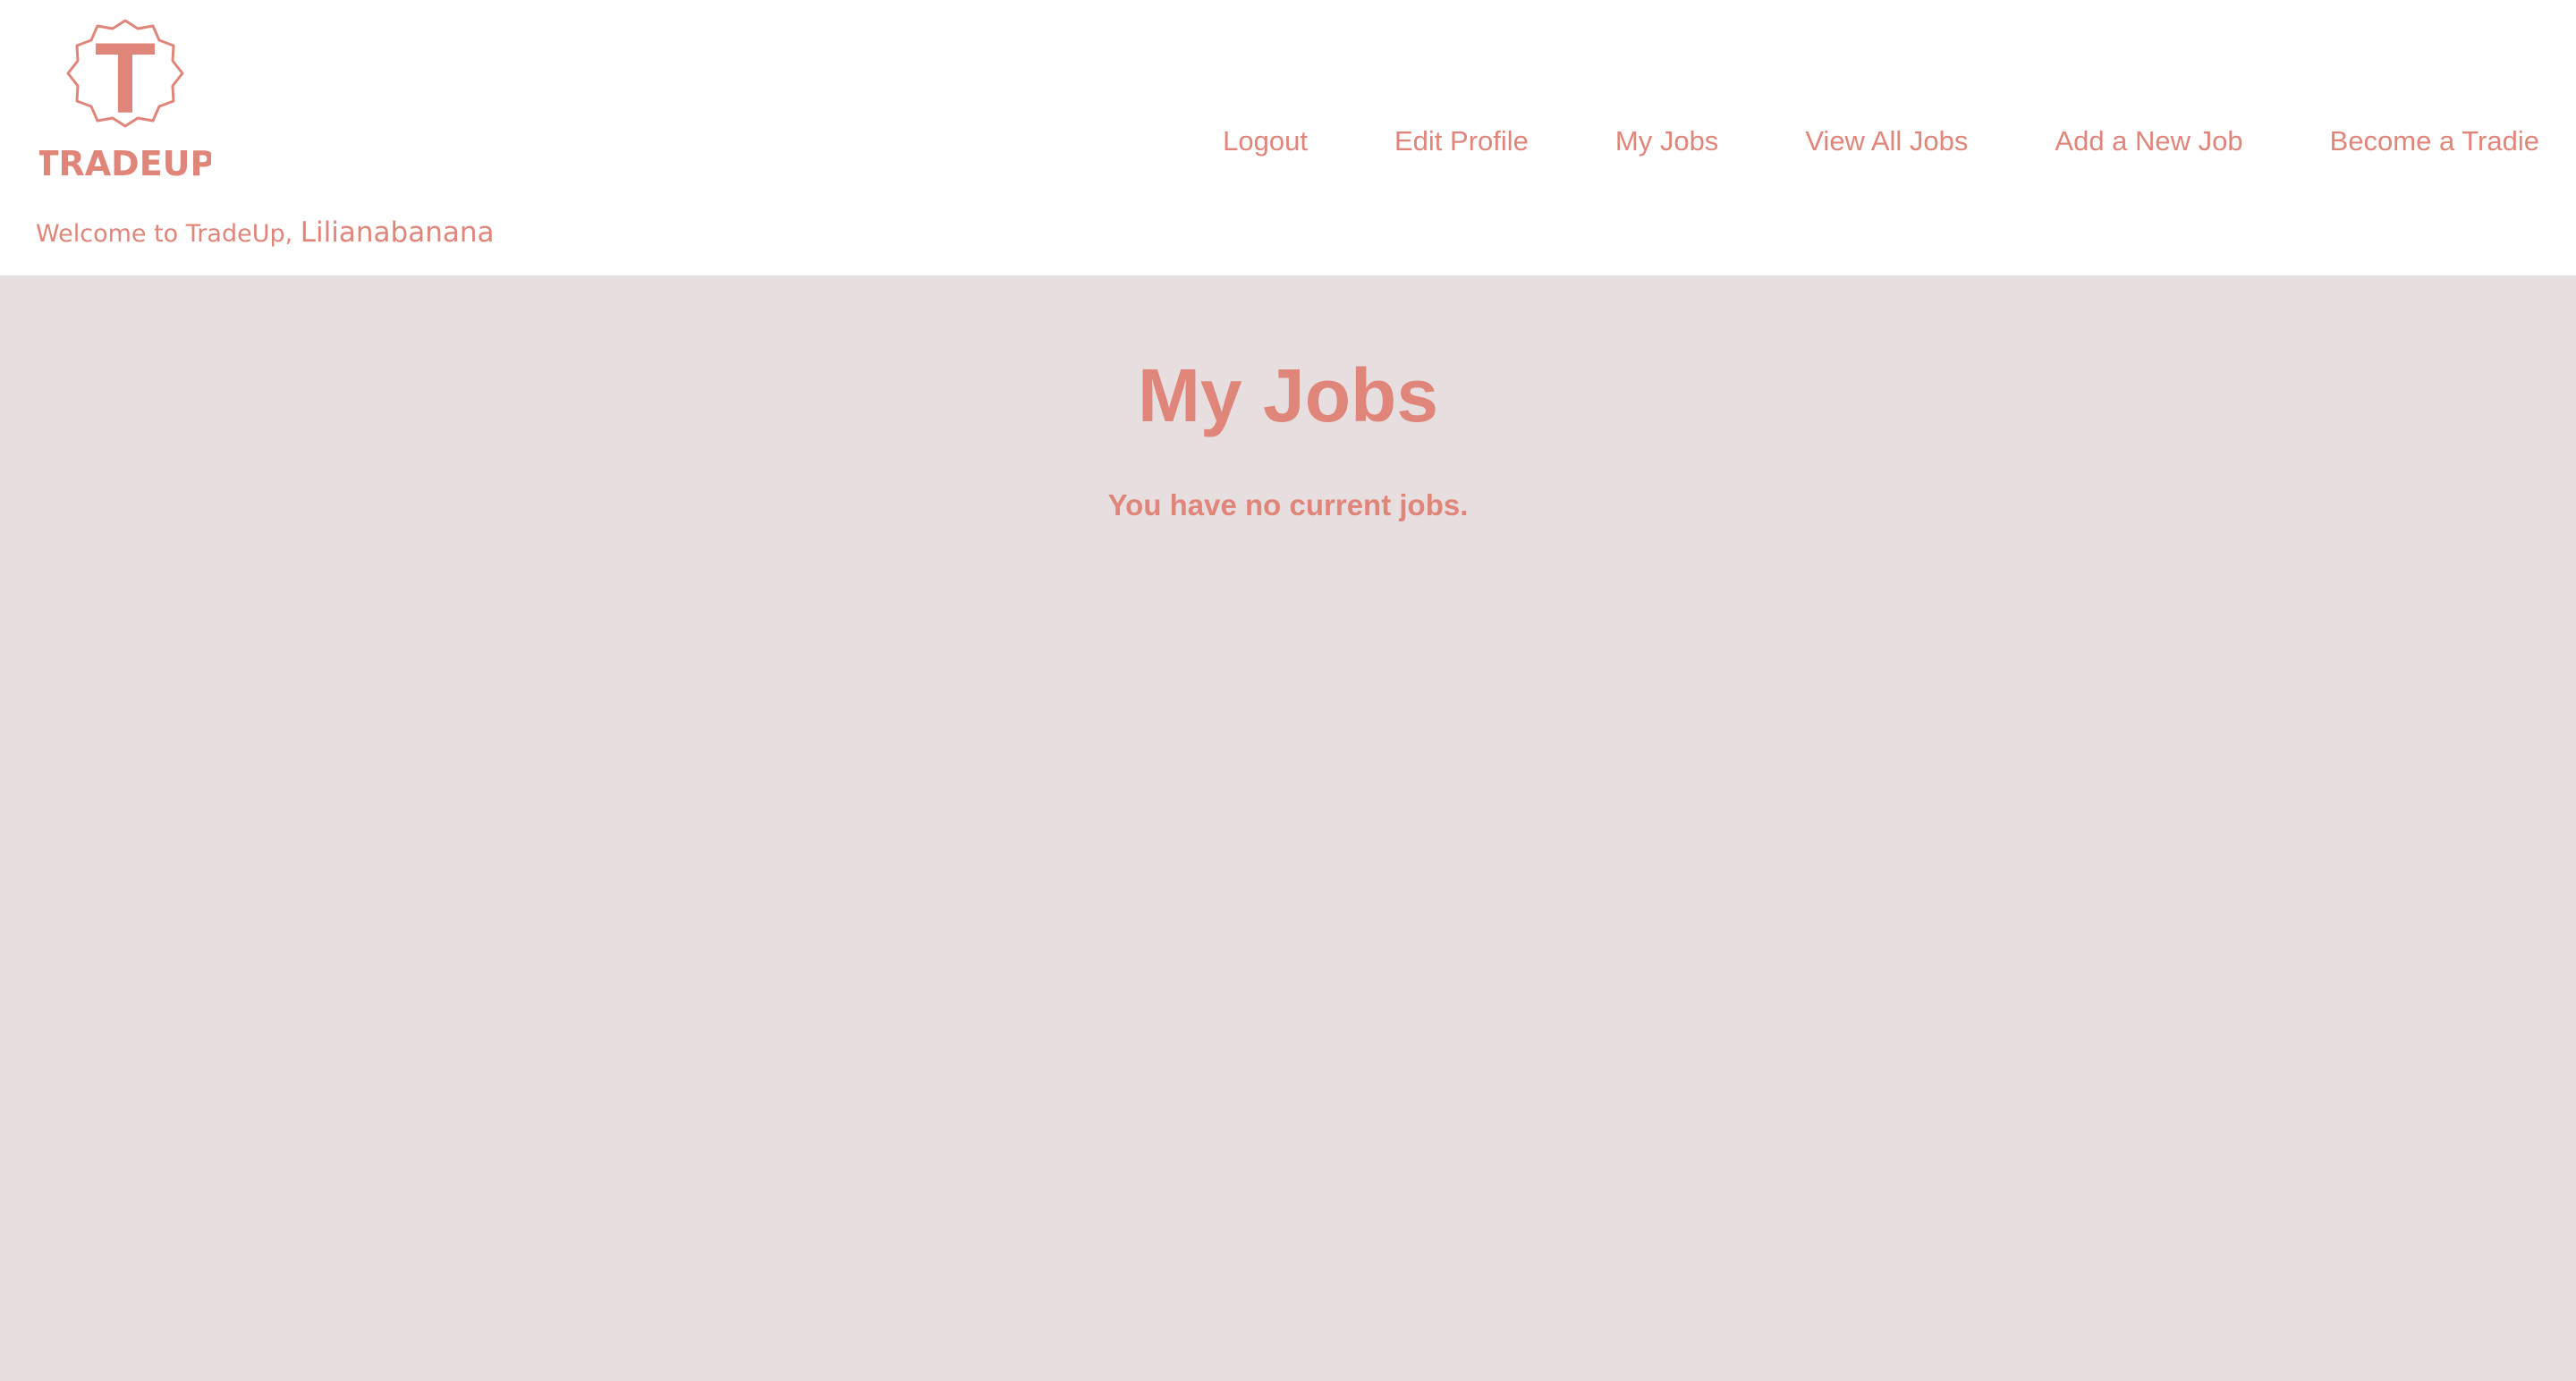 This screenshot has height=1381, width=2576. What do you see at coordinates (1288, 395) in the screenshot?
I see `page-title: My Jobs` at bounding box center [1288, 395].